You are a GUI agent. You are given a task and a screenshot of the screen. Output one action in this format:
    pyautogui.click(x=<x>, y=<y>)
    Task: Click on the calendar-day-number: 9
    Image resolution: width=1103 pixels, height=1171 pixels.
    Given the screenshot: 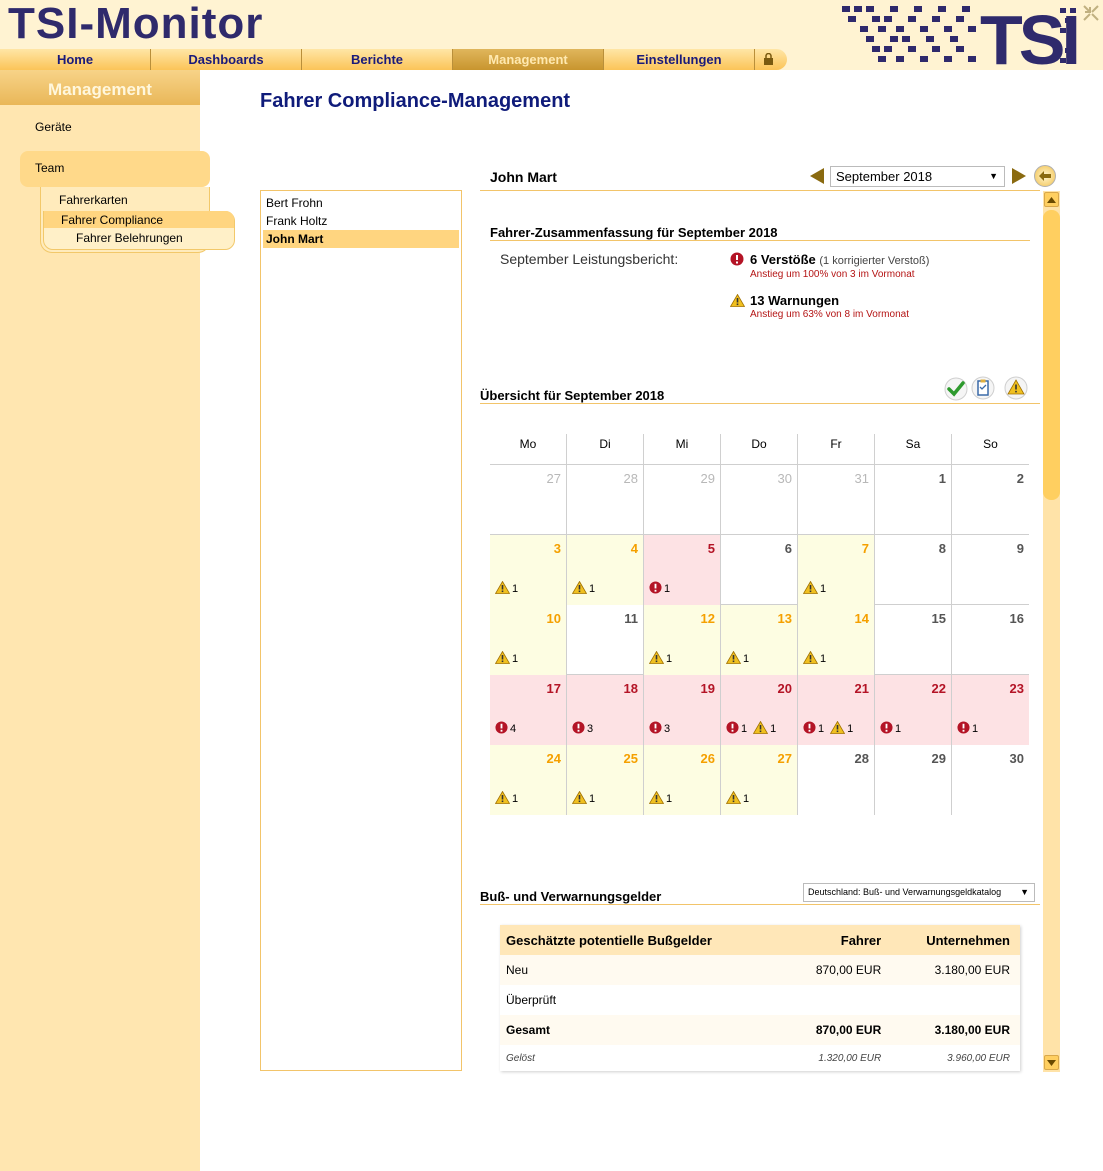 What is the action you would take?
    pyautogui.click(x=1020, y=548)
    